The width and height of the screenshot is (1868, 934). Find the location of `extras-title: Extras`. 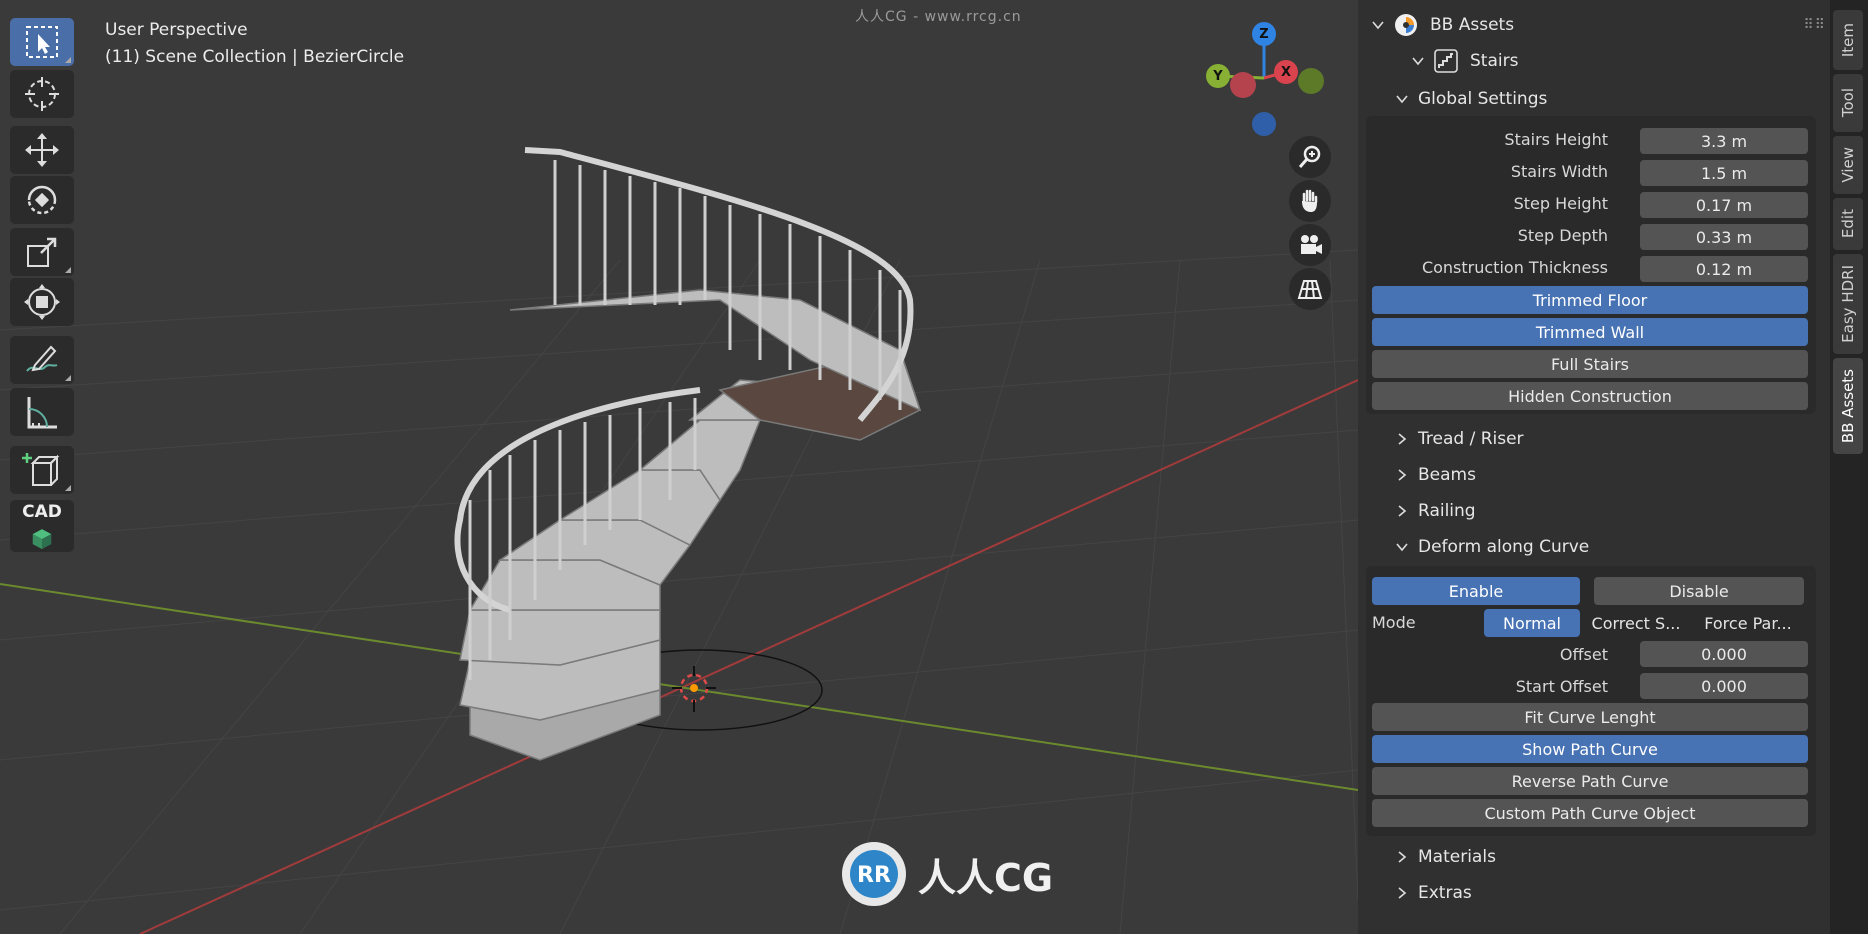

extras-title: Extras is located at coordinates (1445, 893).